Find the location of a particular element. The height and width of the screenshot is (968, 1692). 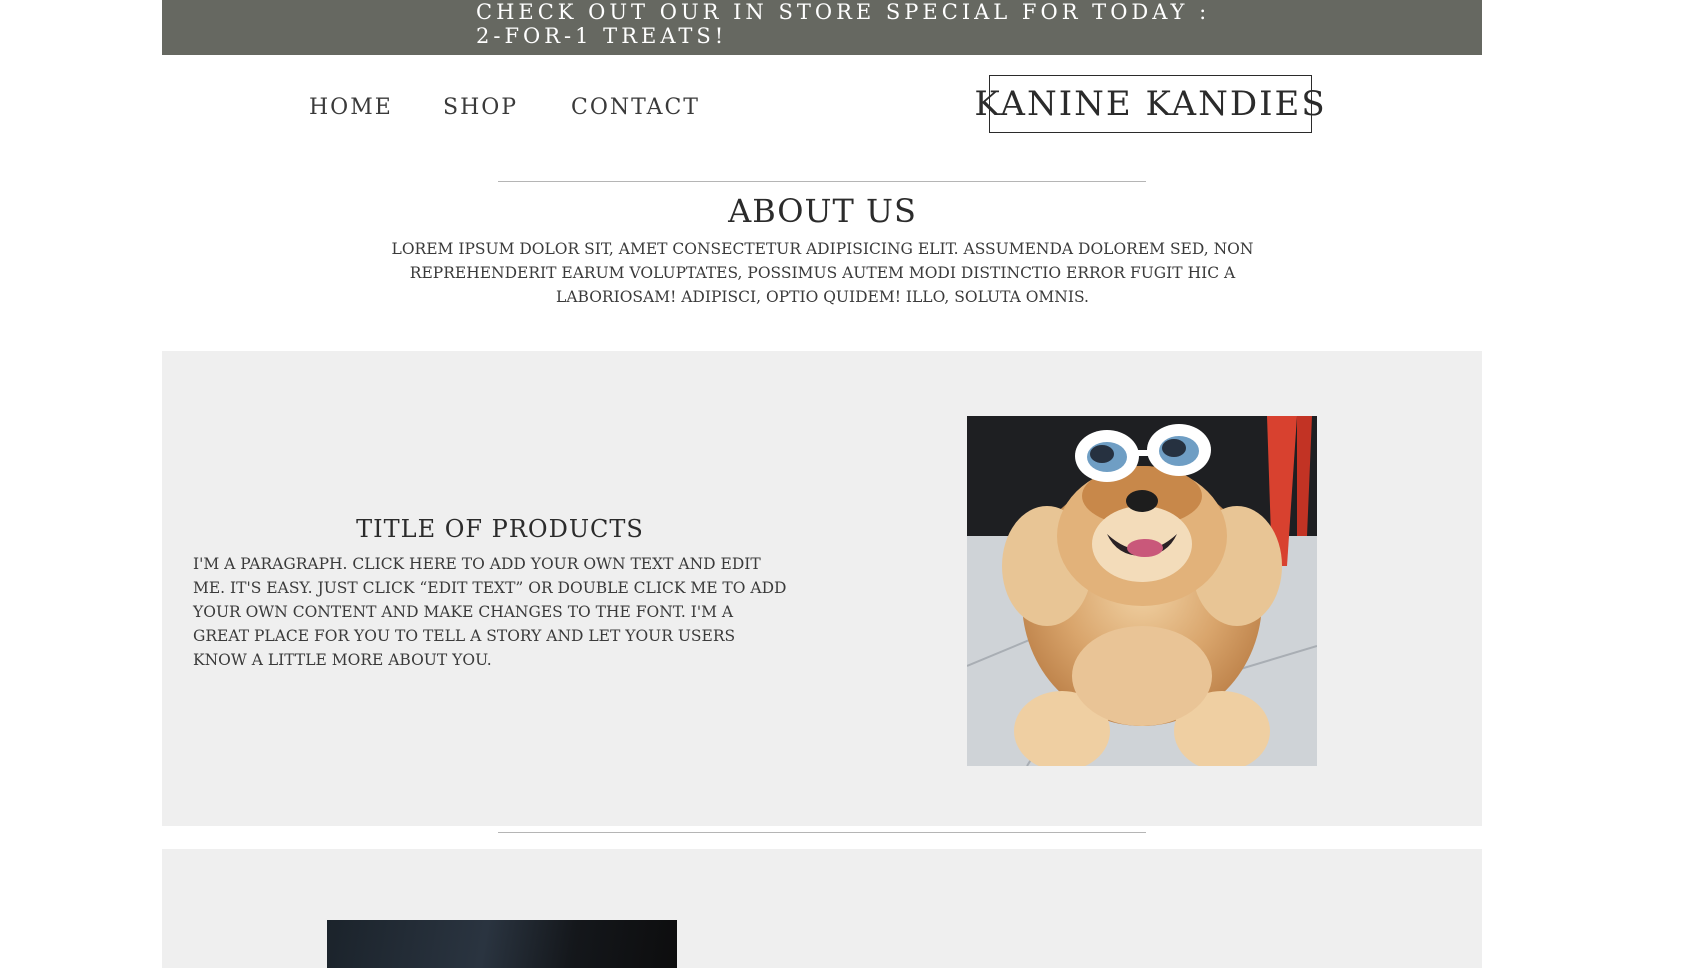

nav-contact: Contact is located at coordinates (635, 107).